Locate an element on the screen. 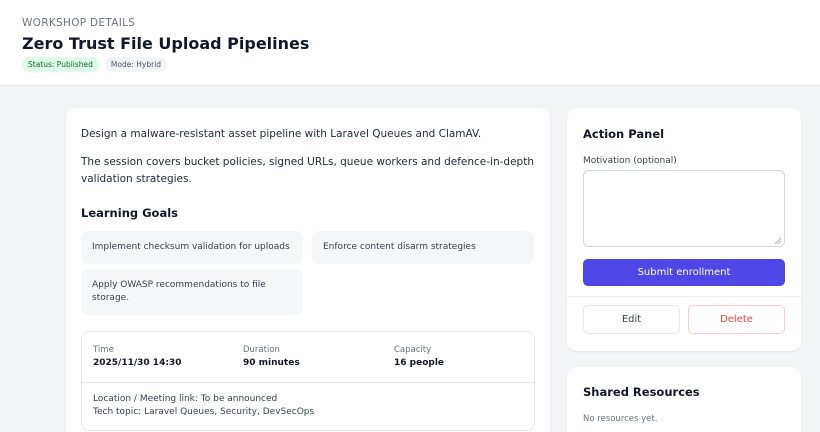  page-title: Zero Trust File Upload Pipelines is located at coordinates (166, 43).